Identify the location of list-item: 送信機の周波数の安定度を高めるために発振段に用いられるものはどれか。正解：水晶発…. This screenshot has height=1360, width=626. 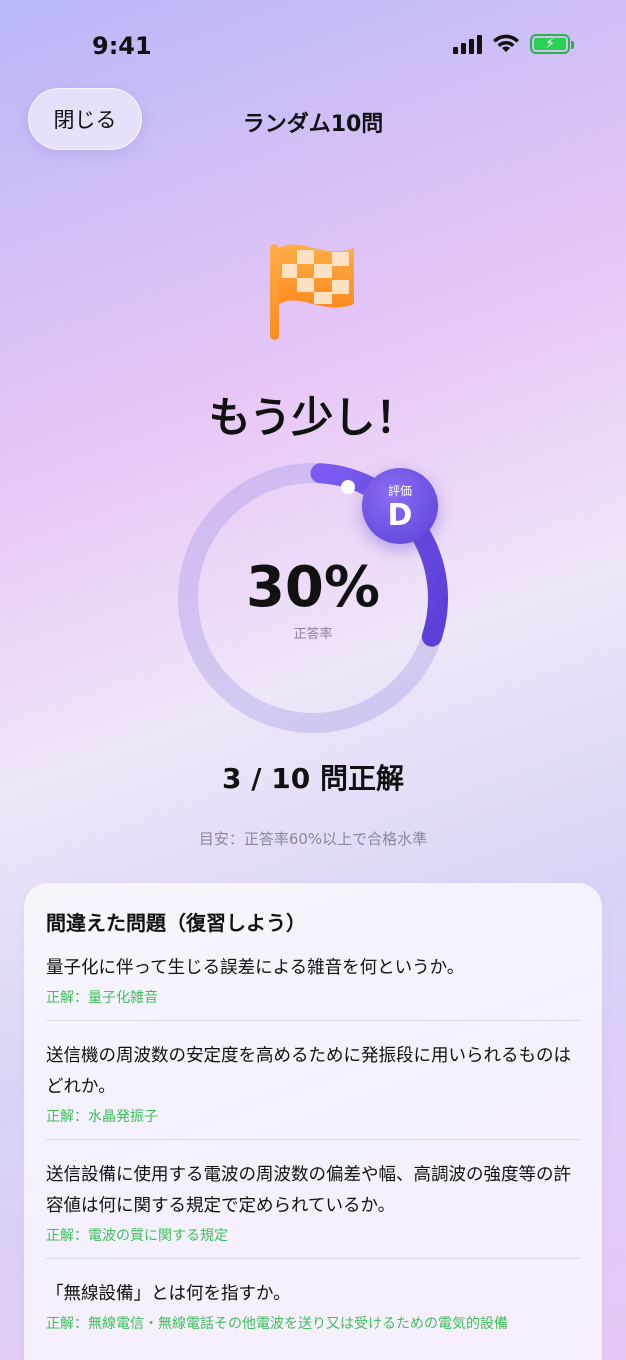
(313, 1090).